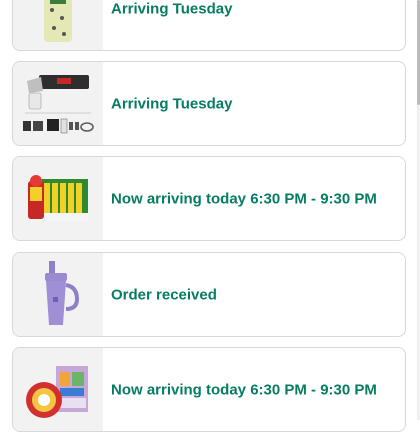  I want to click on snack-and-toy-bundle-image, so click(57, 391).